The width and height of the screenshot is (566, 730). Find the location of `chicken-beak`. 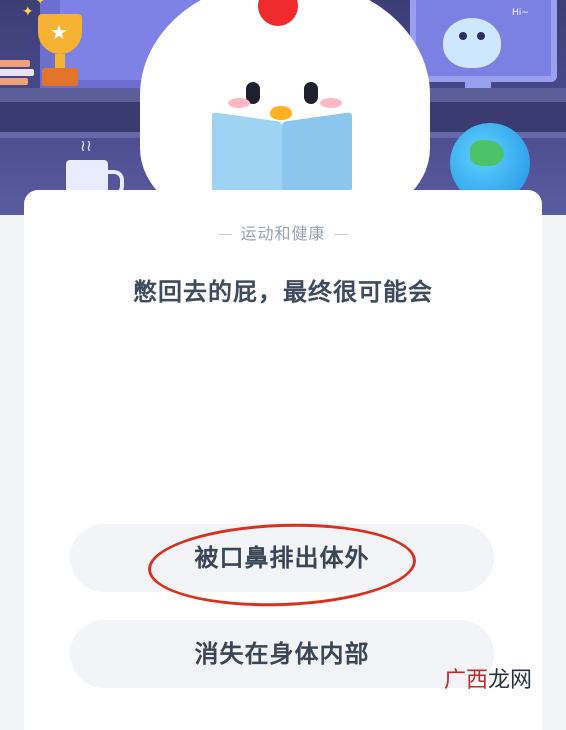

chicken-beak is located at coordinates (281, 113).